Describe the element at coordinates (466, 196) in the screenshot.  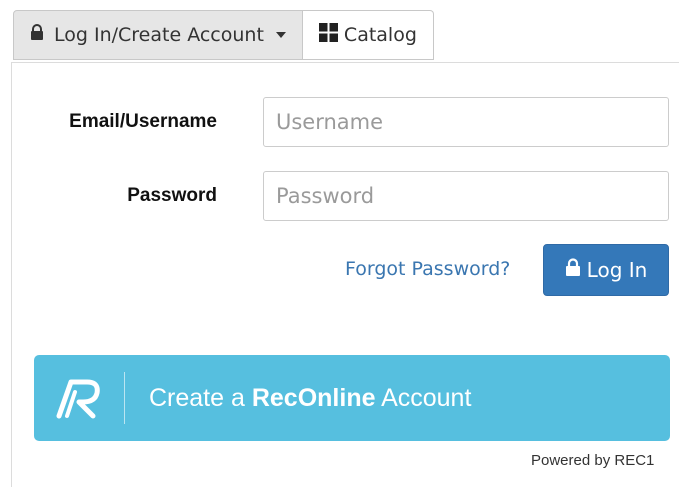
I see `password-input` at that location.